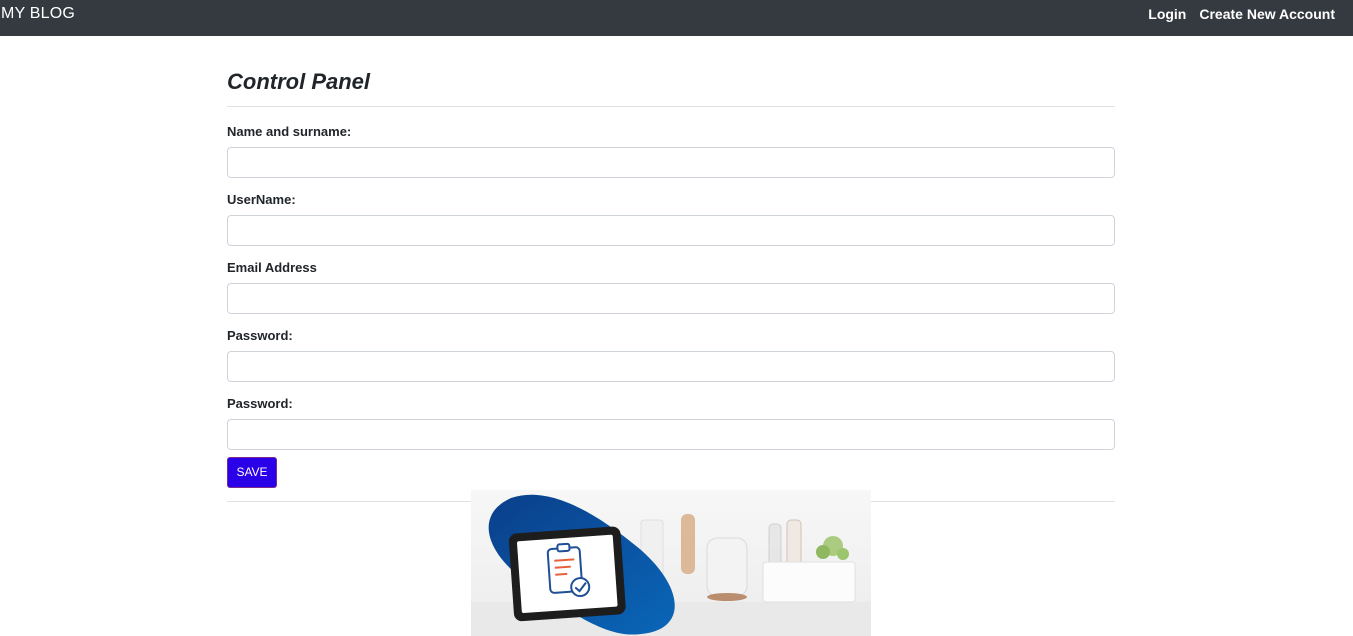 Image resolution: width=1353 pixels, height=636 pixels. Describe the element at coordinates (261, 199) in the screenshot. I see `username-label: UserName:` at that location.